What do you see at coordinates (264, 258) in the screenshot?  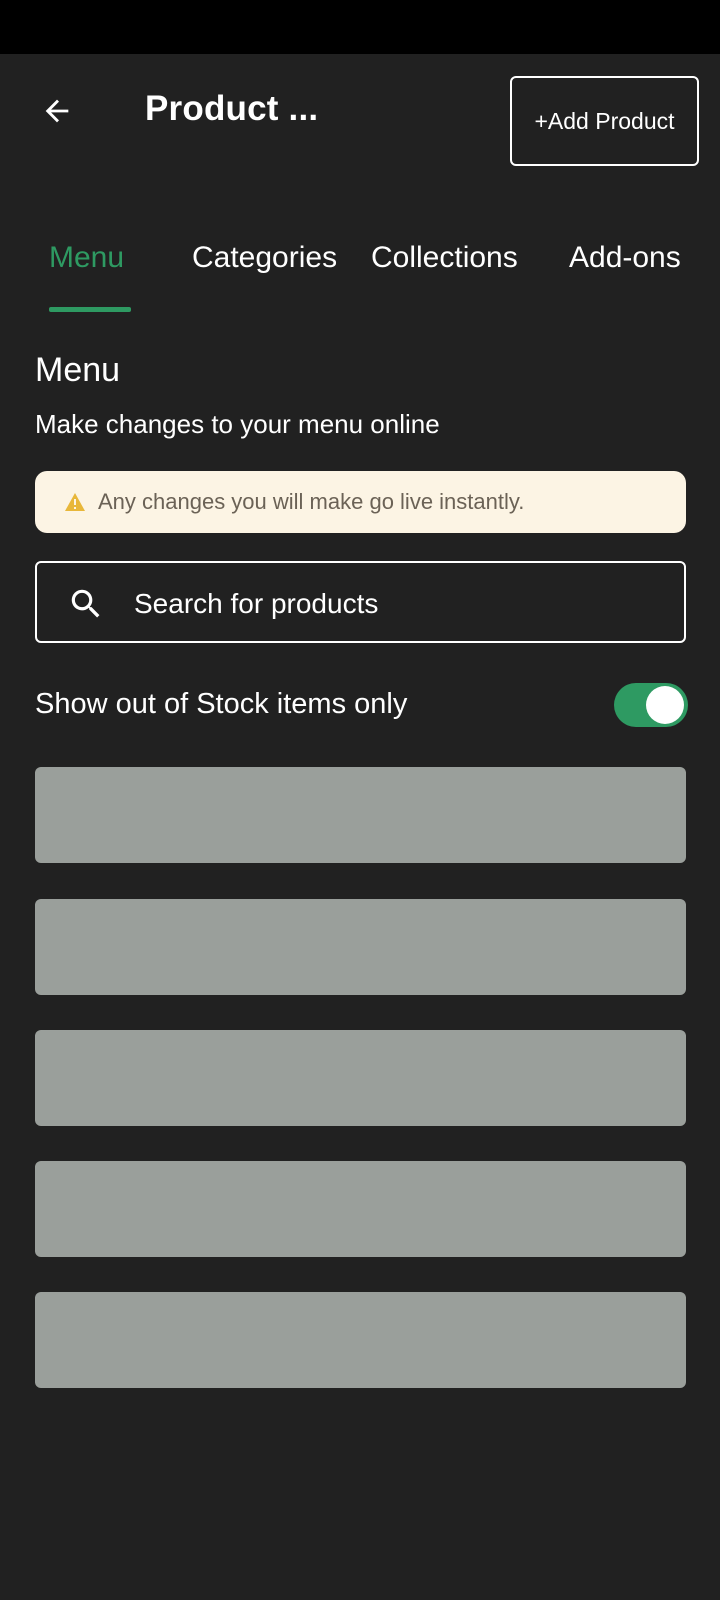 I see `tab-categories: Categories` at bounding box center [264, 258].